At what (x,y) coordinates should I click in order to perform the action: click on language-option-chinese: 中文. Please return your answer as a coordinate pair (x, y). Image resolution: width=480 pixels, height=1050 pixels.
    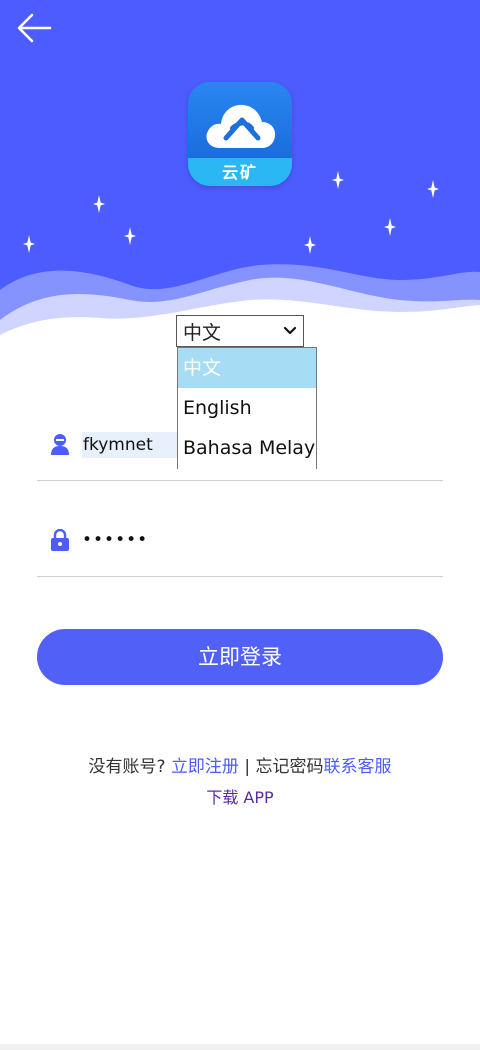
    Looking at the image, I should click on (247, 368).